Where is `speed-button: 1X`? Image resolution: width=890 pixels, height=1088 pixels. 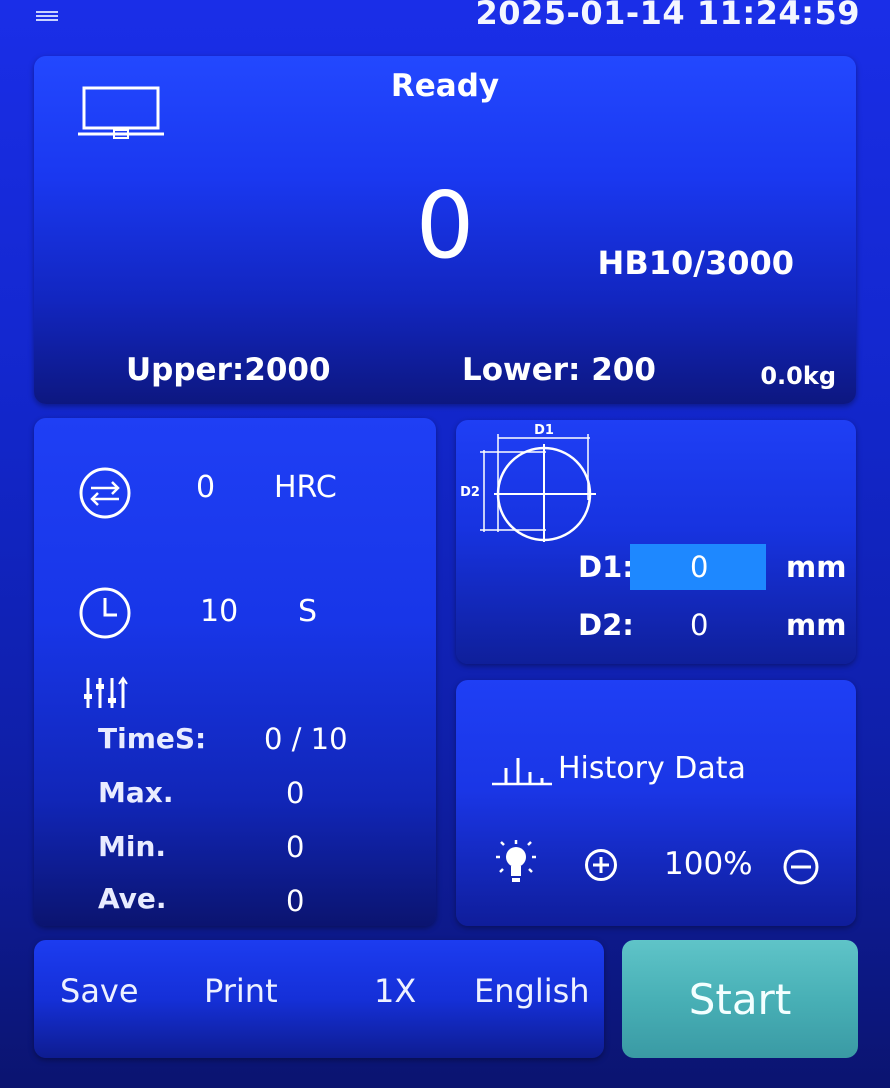
speed-button: 1X is located at coordinates (395, 991).